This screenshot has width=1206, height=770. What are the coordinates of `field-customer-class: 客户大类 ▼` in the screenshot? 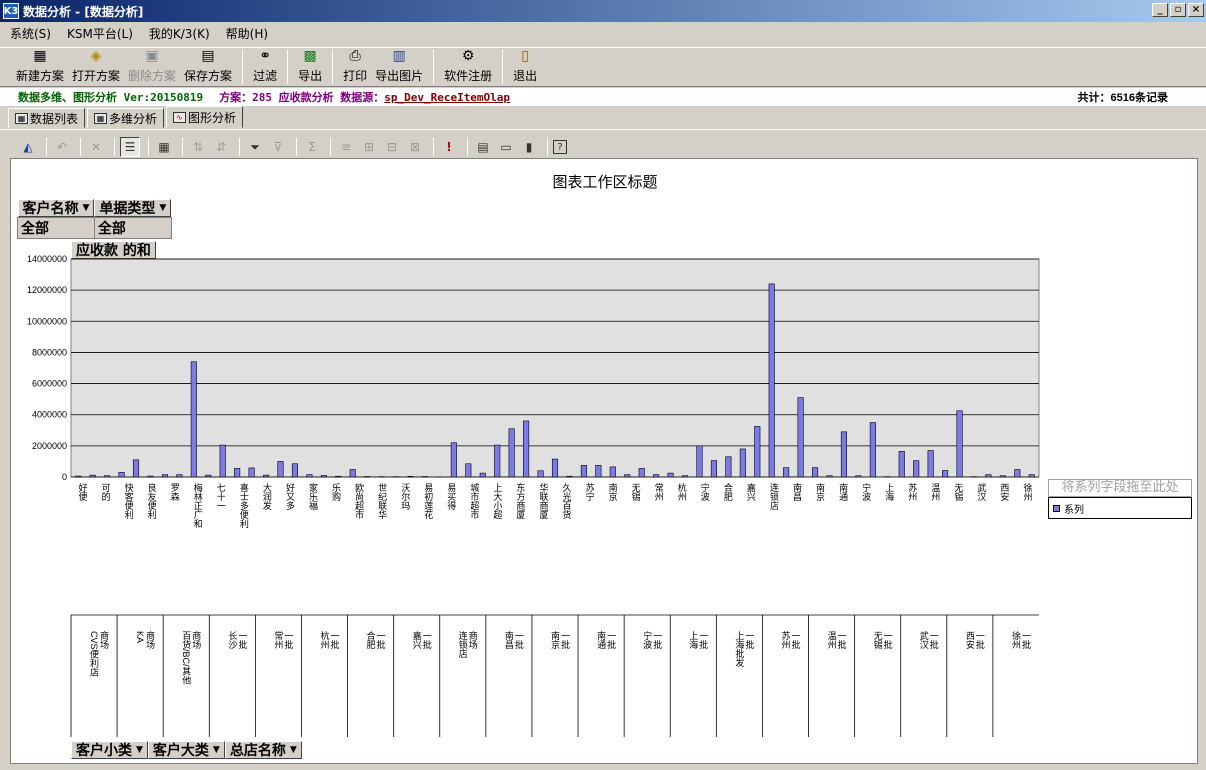 It's located at (186, 750).